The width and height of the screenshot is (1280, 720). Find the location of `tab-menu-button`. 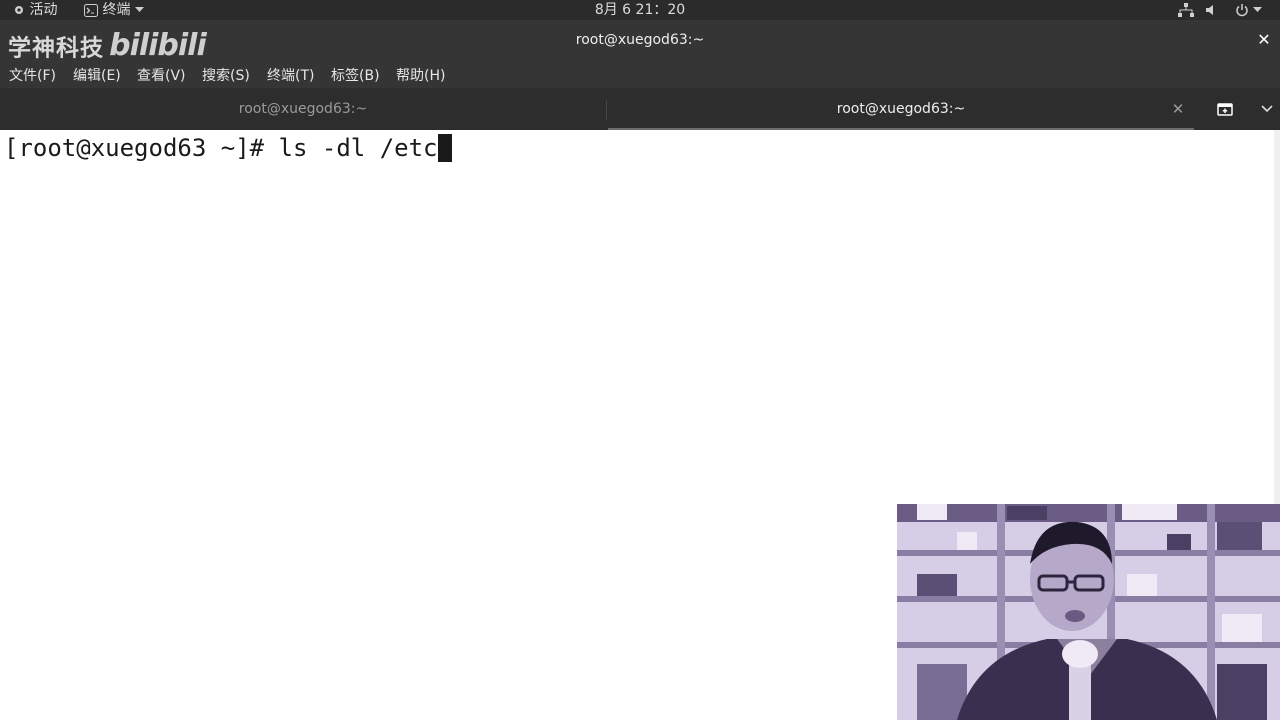

tab-menu-button is located at coordinates (1267, 109).